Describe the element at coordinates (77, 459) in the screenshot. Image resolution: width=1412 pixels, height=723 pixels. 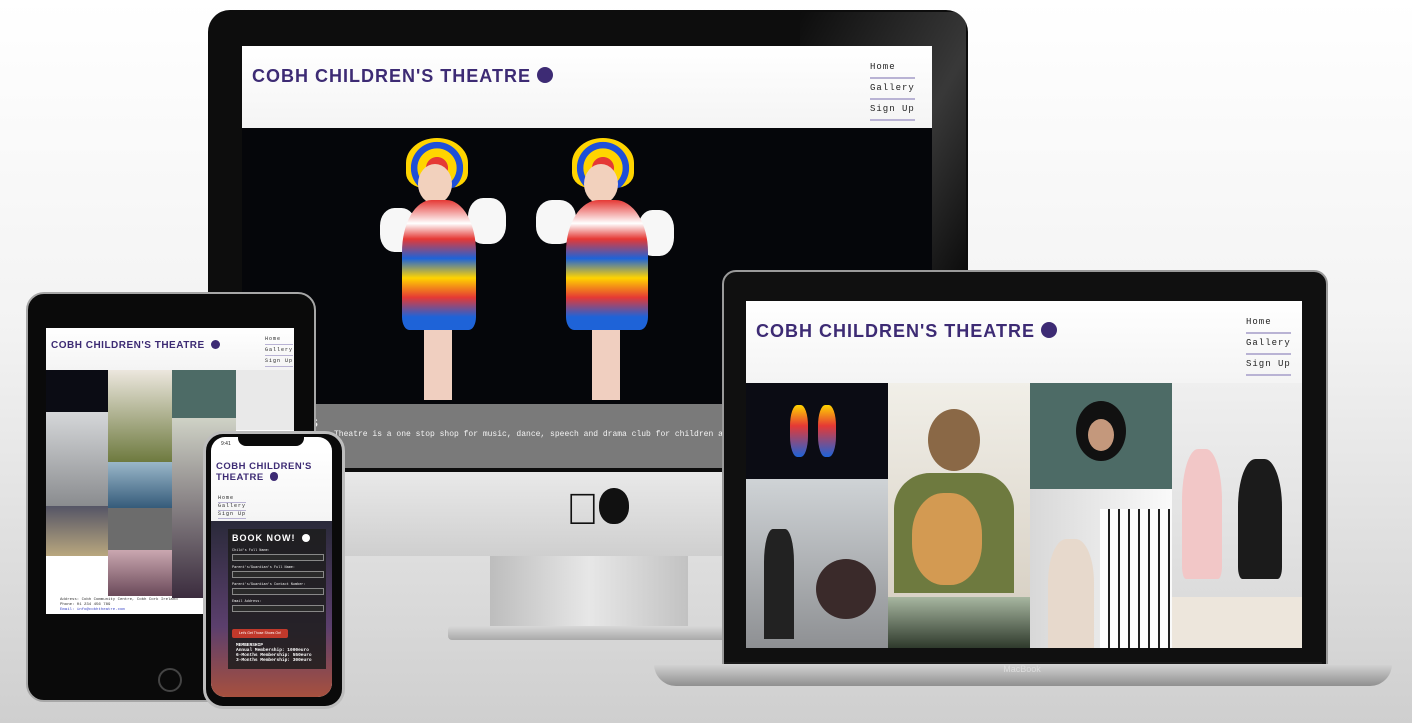
I see `ipad-photo-singer` at that location.